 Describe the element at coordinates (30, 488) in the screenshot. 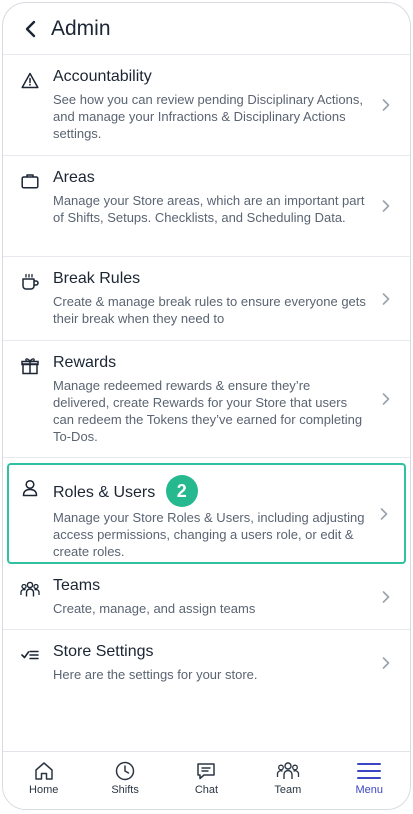

I see `user-icon` at that location.